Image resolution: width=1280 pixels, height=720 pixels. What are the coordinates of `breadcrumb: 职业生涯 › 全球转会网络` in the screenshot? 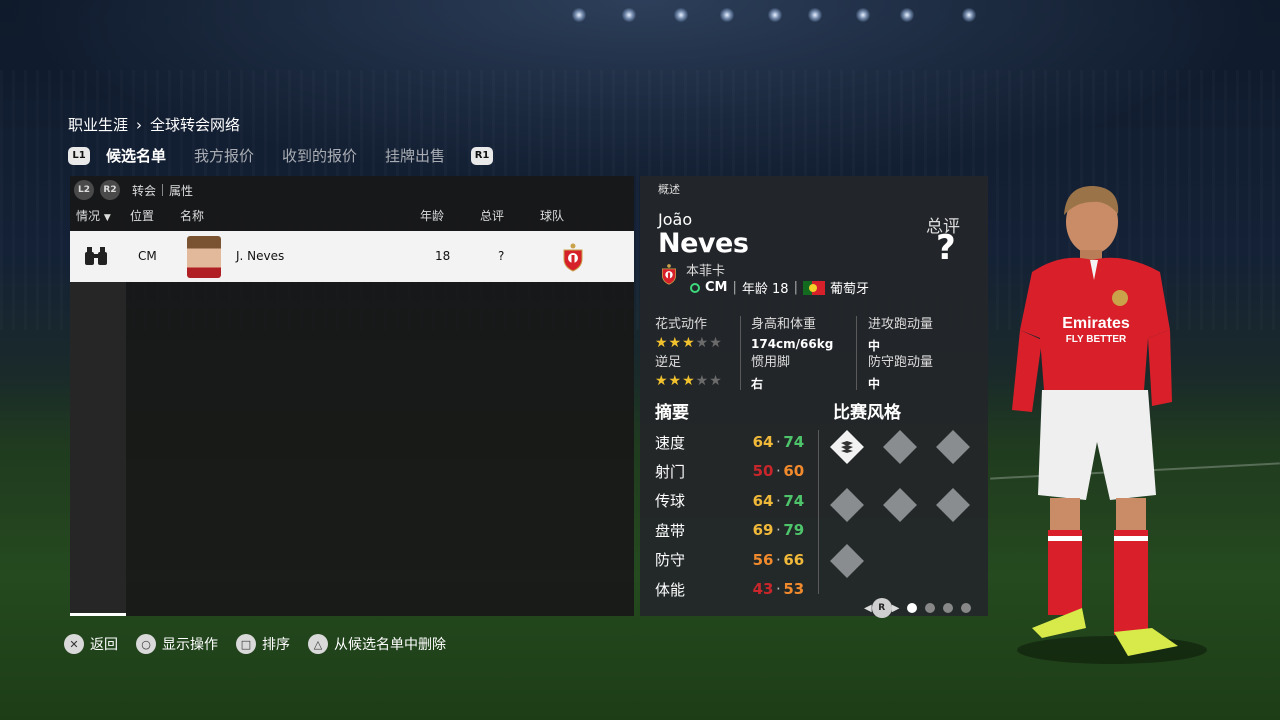 It's located at (154, 124).